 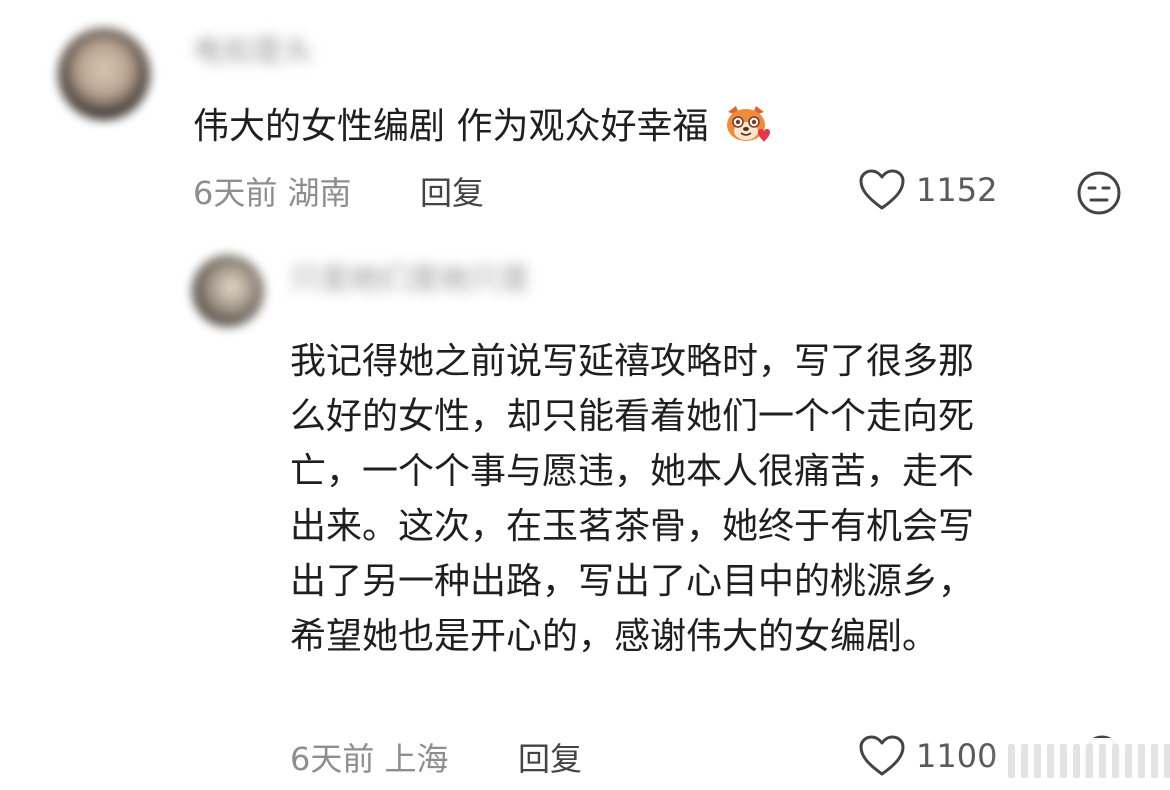 I want to click on comment-meta: 6天前 湖南, so click(x=272, y=191).